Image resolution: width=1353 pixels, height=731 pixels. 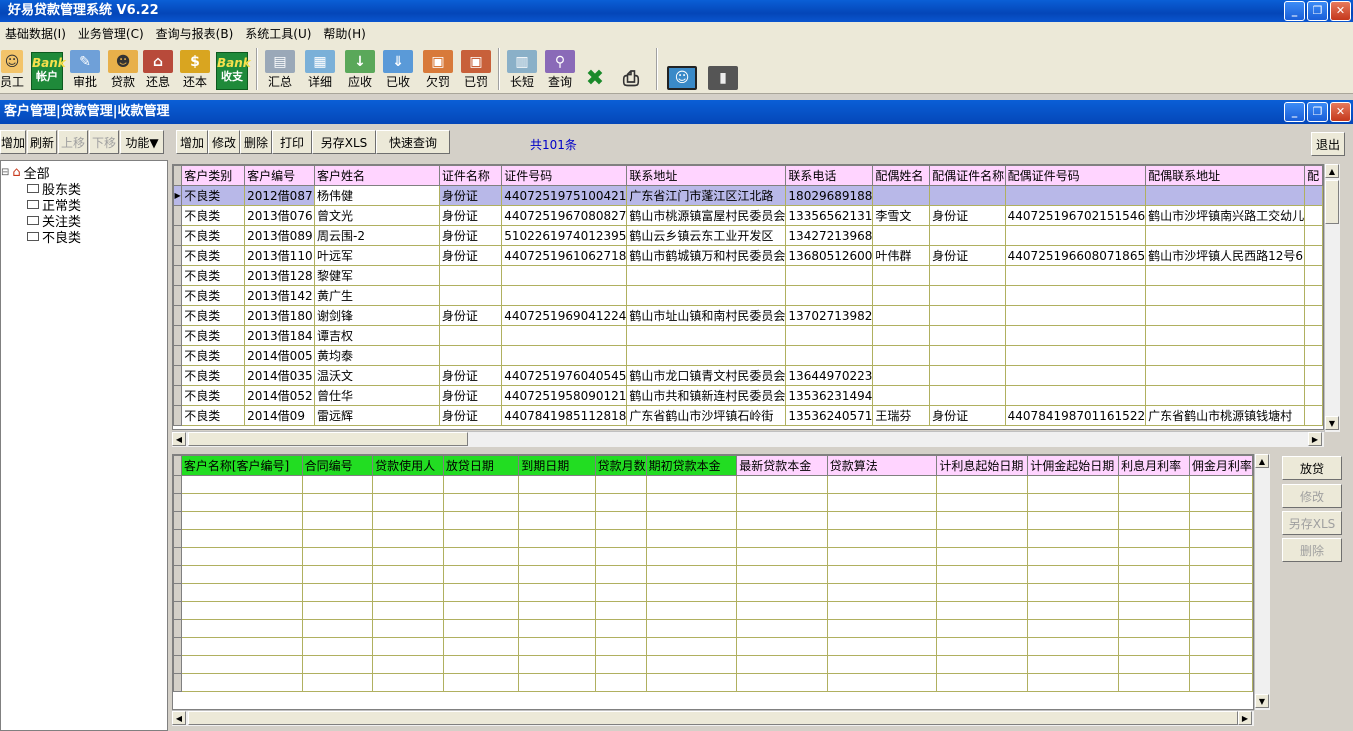 What do you see at coordinates (280, 215) in the screenshot?
I see `table-cell: 2013借076` at bounding box center [280, 215].